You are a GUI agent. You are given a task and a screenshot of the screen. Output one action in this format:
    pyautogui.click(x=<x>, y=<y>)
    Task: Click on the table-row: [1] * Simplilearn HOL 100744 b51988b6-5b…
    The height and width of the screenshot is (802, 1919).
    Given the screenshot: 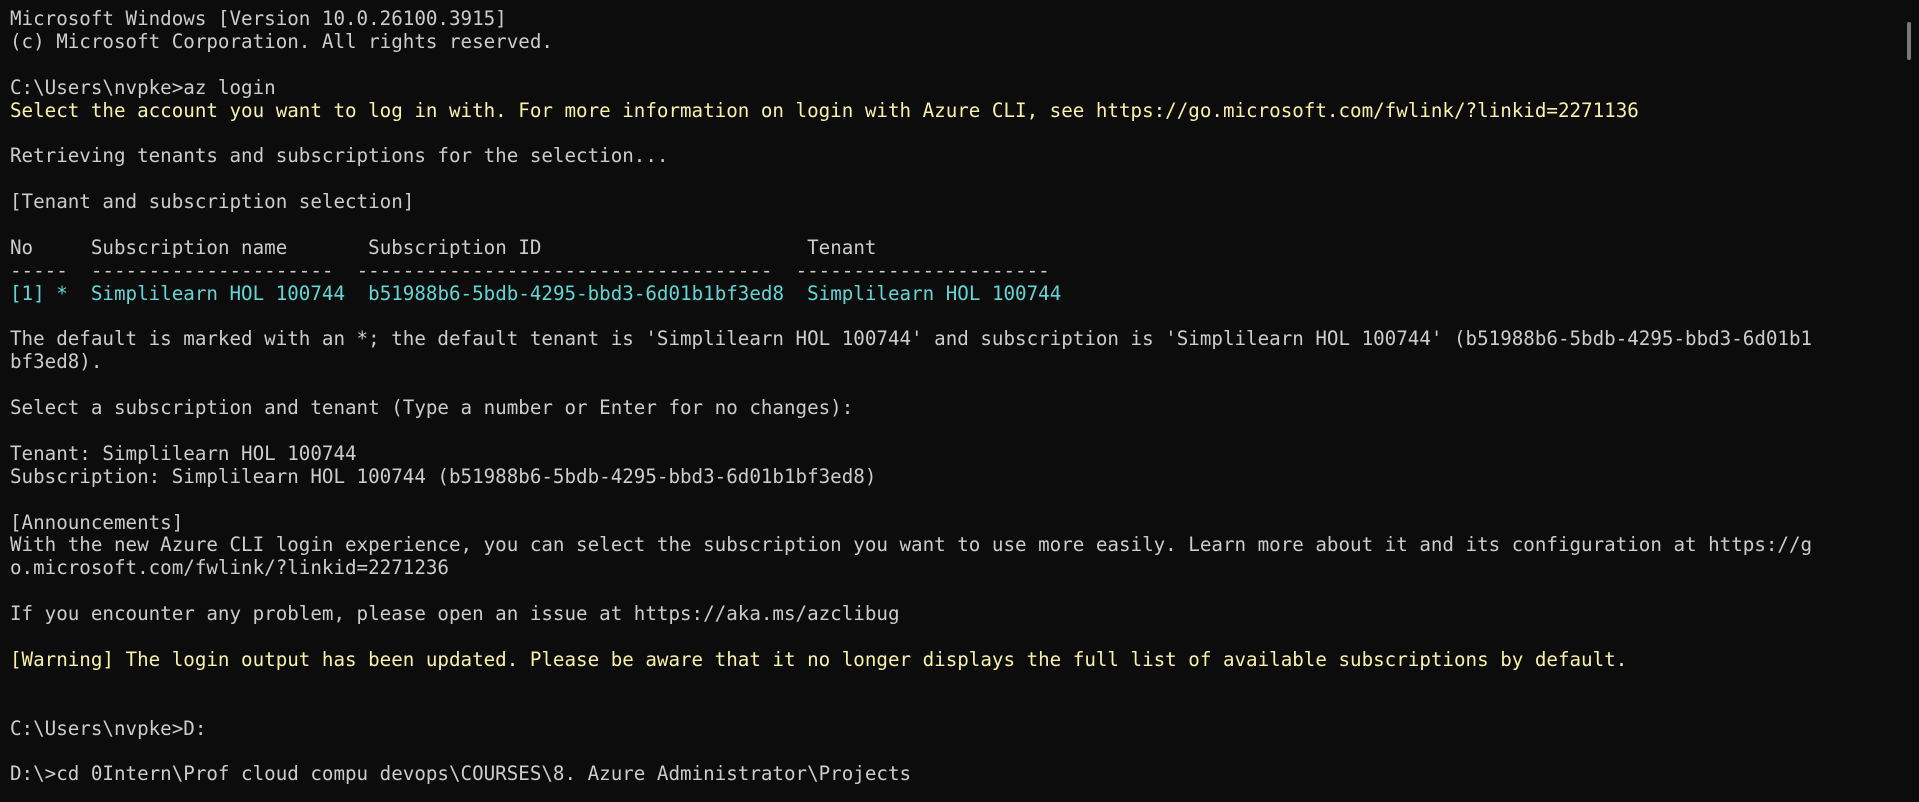 What is the action you would take?
    pyautogui.click(x=946, y=293)
    